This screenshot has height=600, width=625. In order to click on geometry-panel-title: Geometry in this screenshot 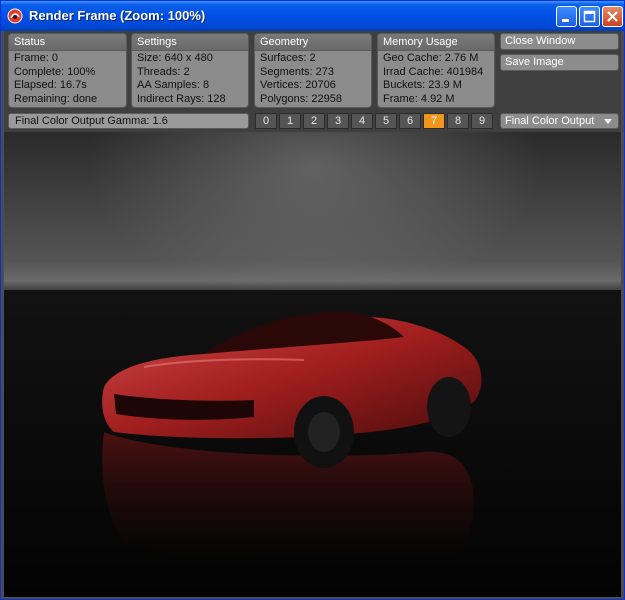, I will do `click(313, 42)`.